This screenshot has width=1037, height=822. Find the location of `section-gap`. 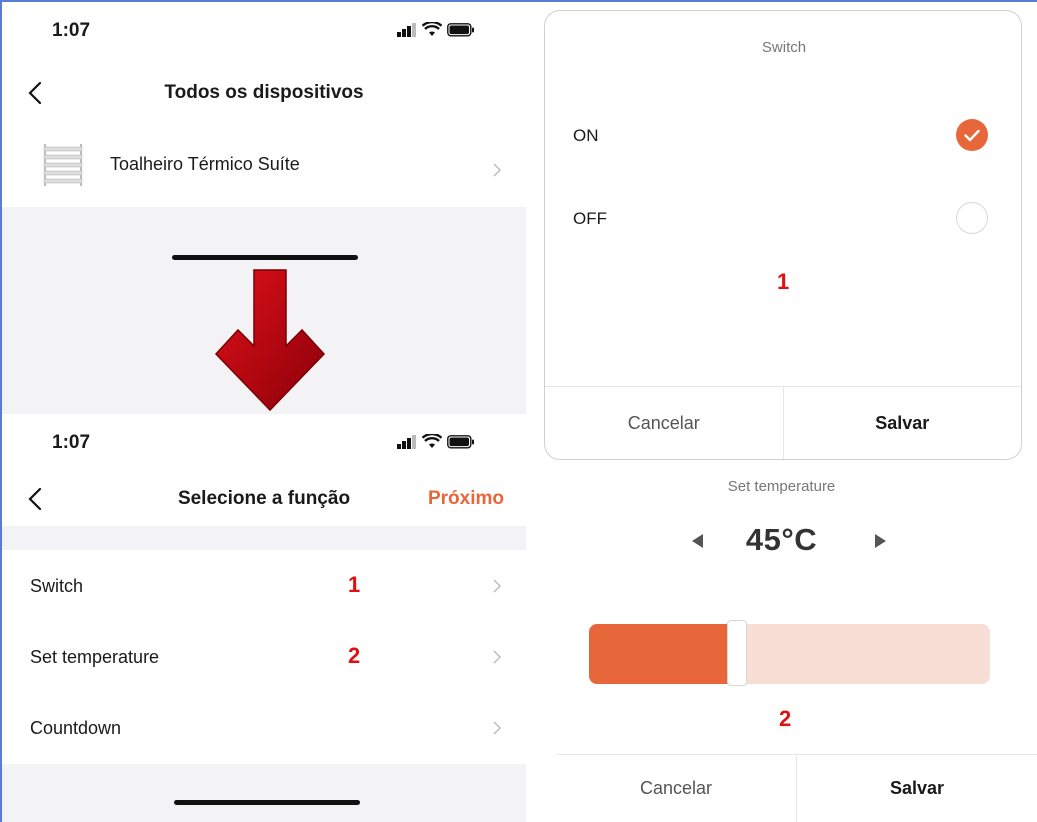

section-gap is located at coordinates (264, 538).